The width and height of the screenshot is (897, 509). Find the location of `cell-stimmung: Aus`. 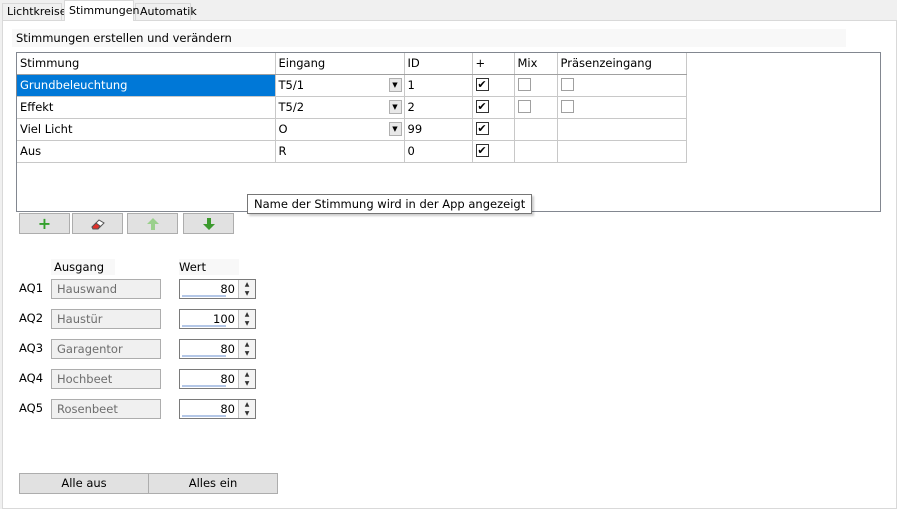

cell-stimmung: Aus is located at coordinates (146, 151).